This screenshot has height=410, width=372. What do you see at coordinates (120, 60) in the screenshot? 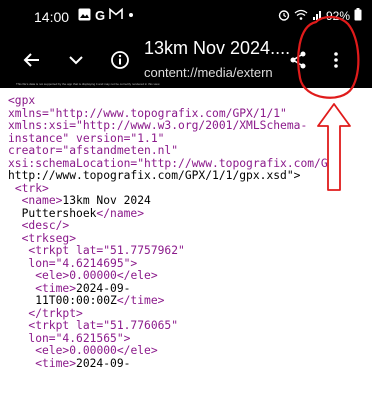
I see `info-icon` at bounding box center [120, 60].